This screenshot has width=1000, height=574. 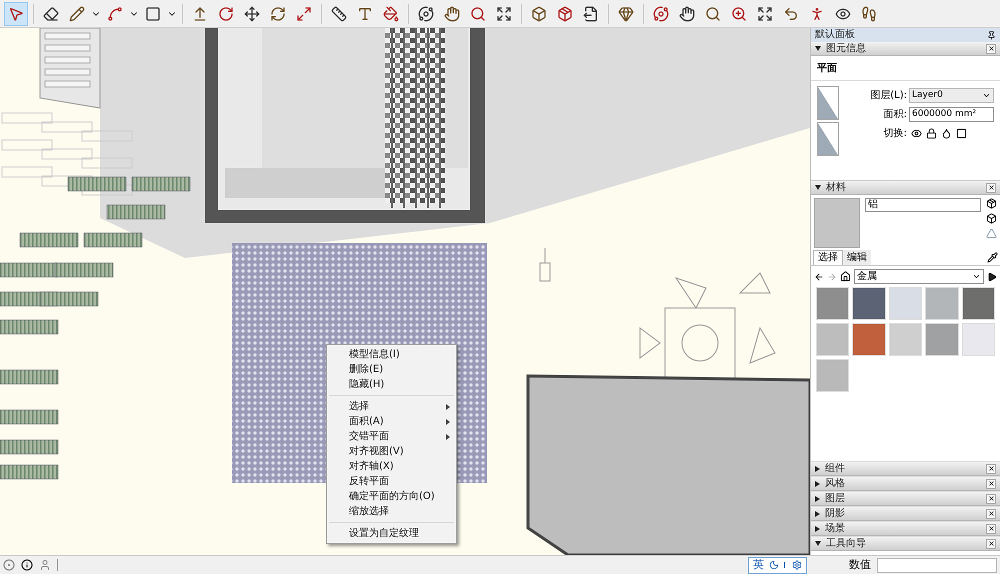 What do you see at coordinates (391, 496) in the screenshot?
I see `menu-item: 确定平面的方向(O)` at bounding box center [391, 496].